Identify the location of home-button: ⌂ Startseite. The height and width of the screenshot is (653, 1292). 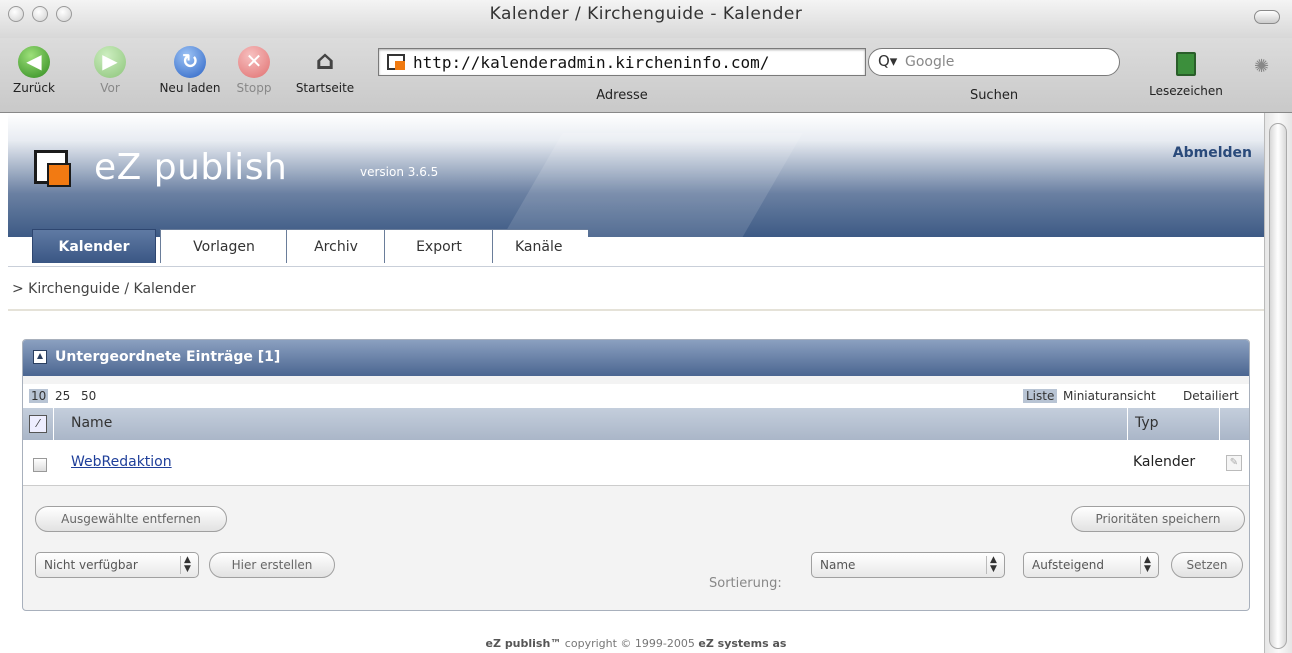
(325, 70).